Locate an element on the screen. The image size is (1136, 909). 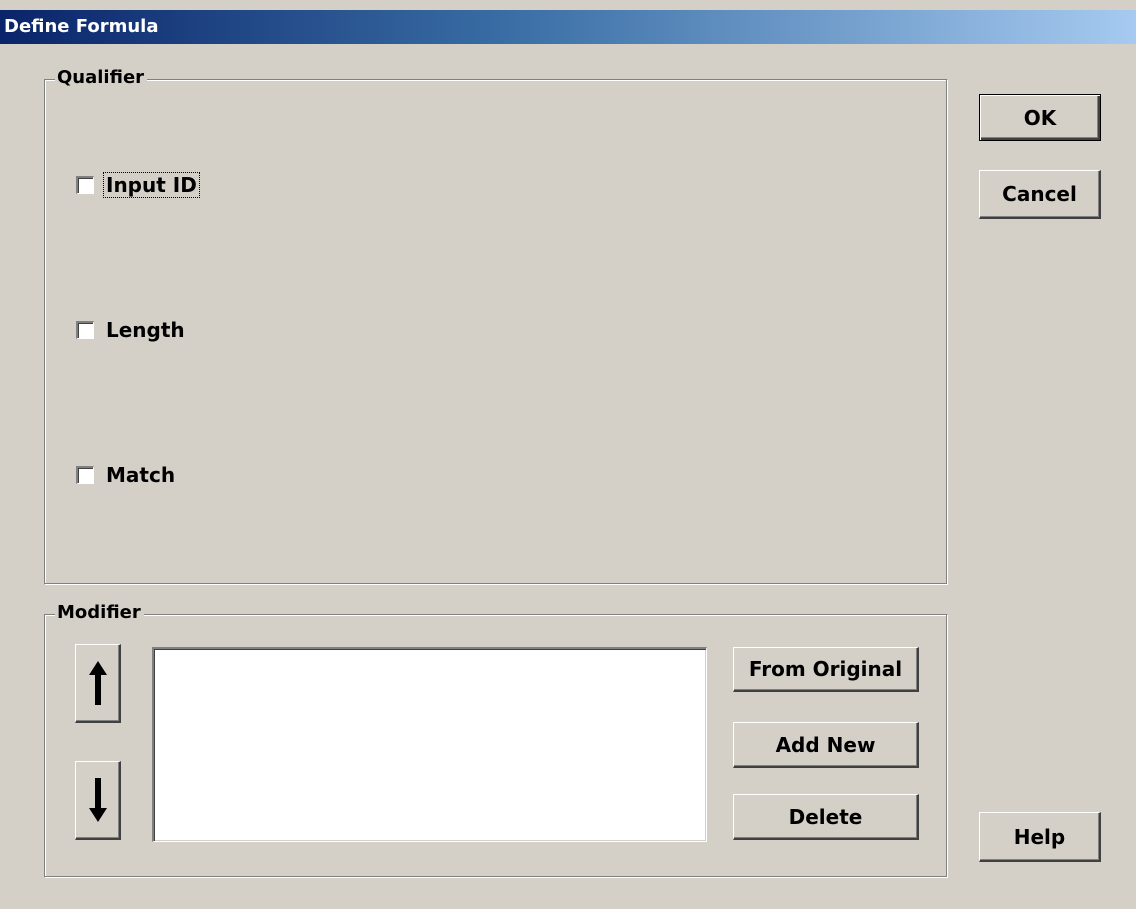
down-arrow-icon is located at coordinates (97, 800).